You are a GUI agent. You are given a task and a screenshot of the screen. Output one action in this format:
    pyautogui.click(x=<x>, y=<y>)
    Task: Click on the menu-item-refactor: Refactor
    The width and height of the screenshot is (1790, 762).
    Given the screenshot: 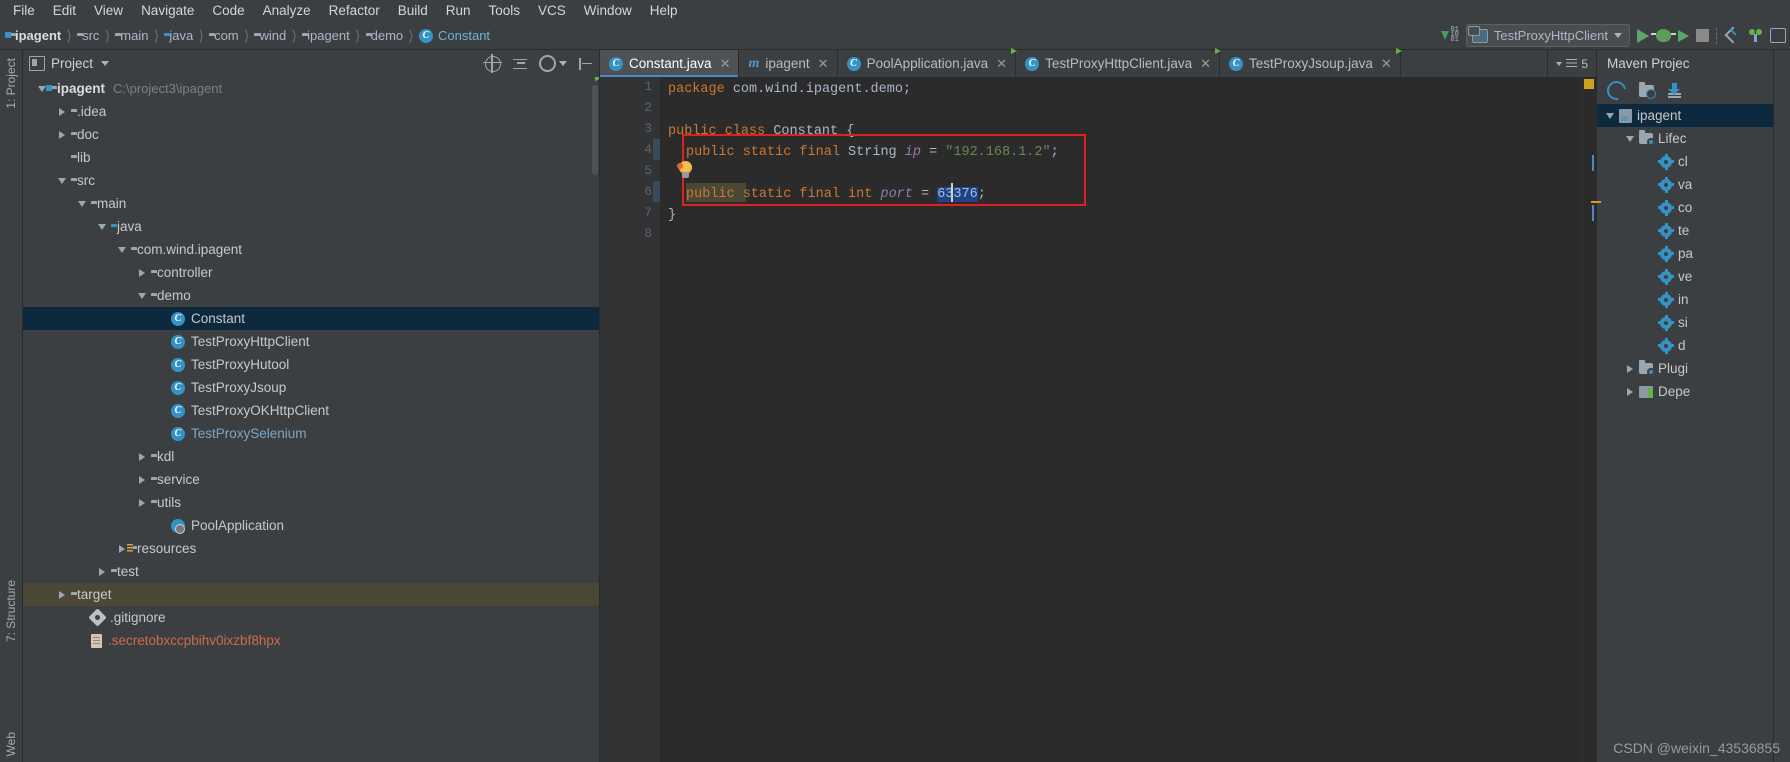 What is the action you would take?
    pyautogui.click(x=354, y=11)
    